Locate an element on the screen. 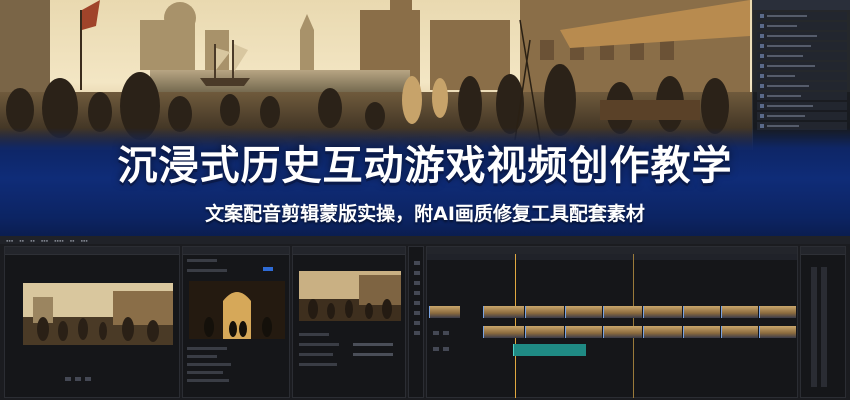 This screenshot has width=850, height=400. program-preview is located at coordinates (350, 296).